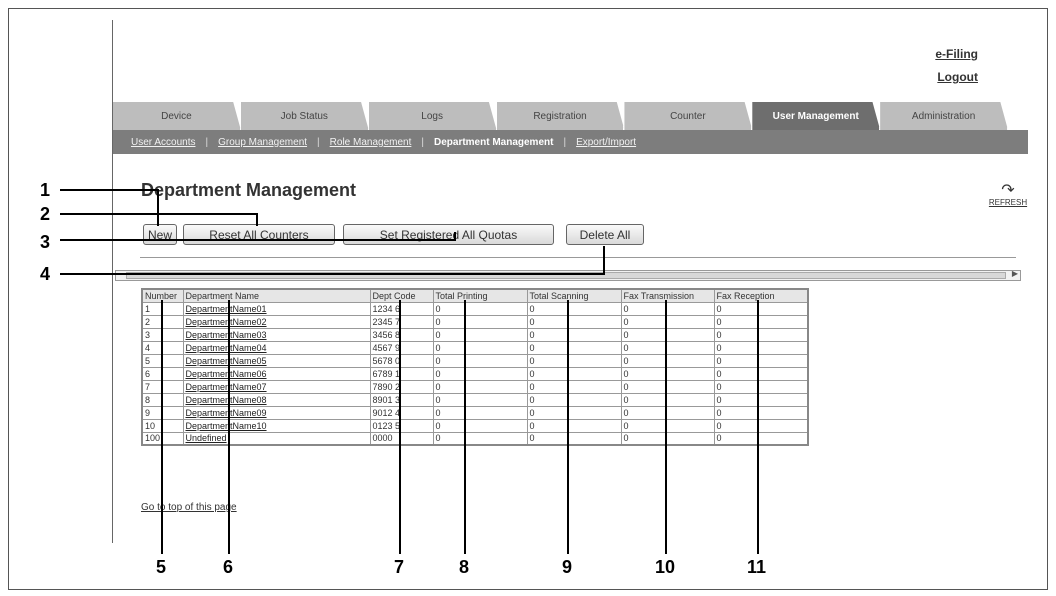  Describe the element at coordinates (399, 567) in the screenshot. I see `callout-7: 7` at that location.